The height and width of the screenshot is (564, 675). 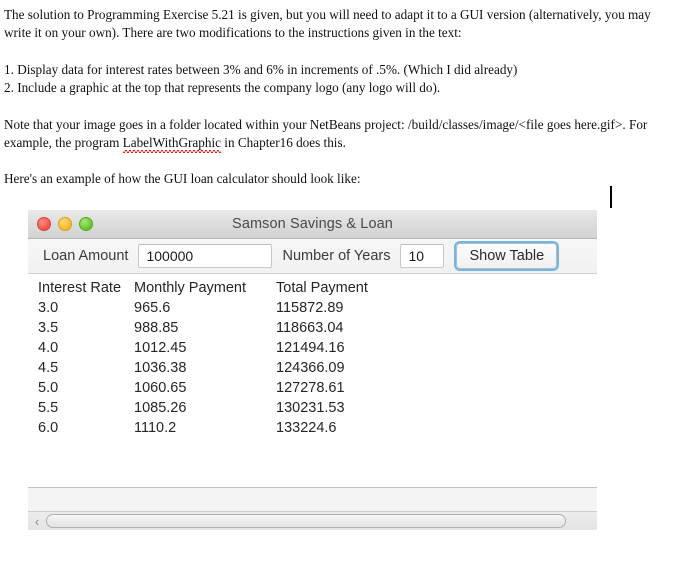 I want to click on cell-interest-rate: 4.5, so click(x=48, y=368).